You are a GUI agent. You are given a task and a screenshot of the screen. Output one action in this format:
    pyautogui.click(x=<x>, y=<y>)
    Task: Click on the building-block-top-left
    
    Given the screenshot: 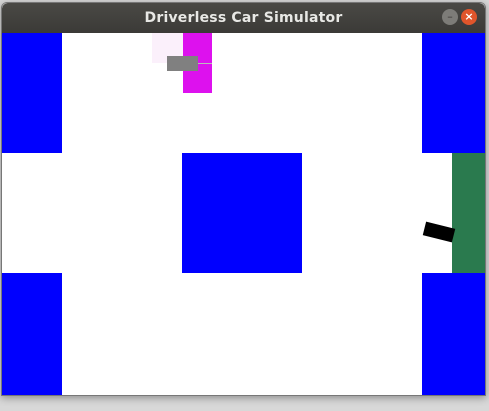 What is the action you would take?
    pyautogui.click(x=32, y=93)
    